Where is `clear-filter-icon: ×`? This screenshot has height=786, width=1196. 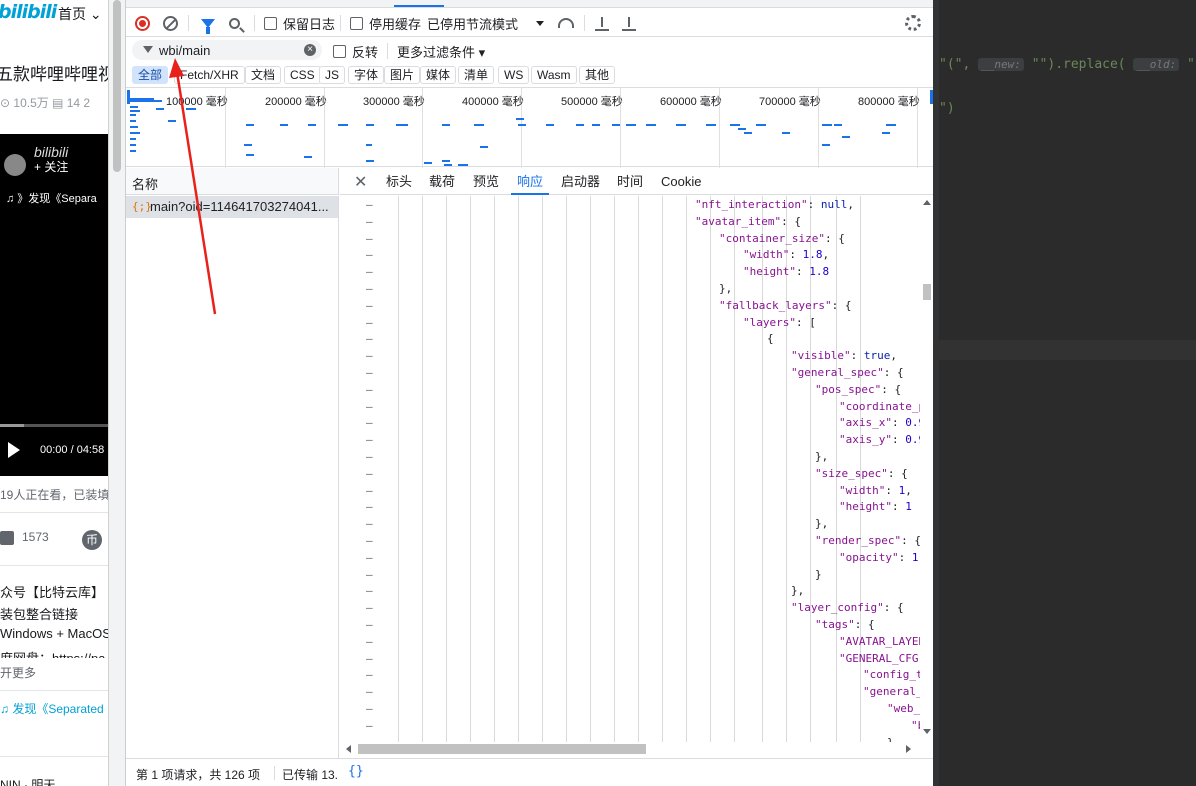
clear-filter-icon: × is located at coordinates (310, 50).